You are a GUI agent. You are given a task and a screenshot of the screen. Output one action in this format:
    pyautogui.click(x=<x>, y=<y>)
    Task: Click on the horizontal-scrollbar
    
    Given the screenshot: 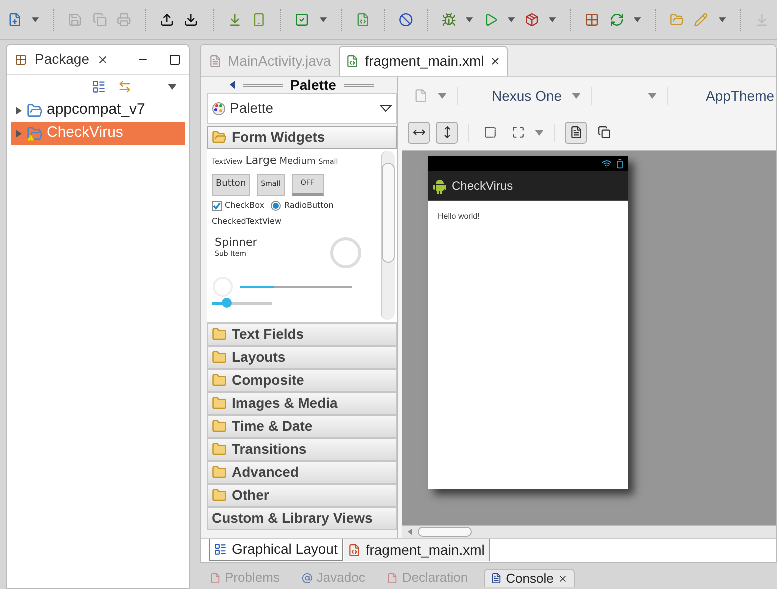 What is the action you would take?
    pyautogui.click(x=589, y=531)
    